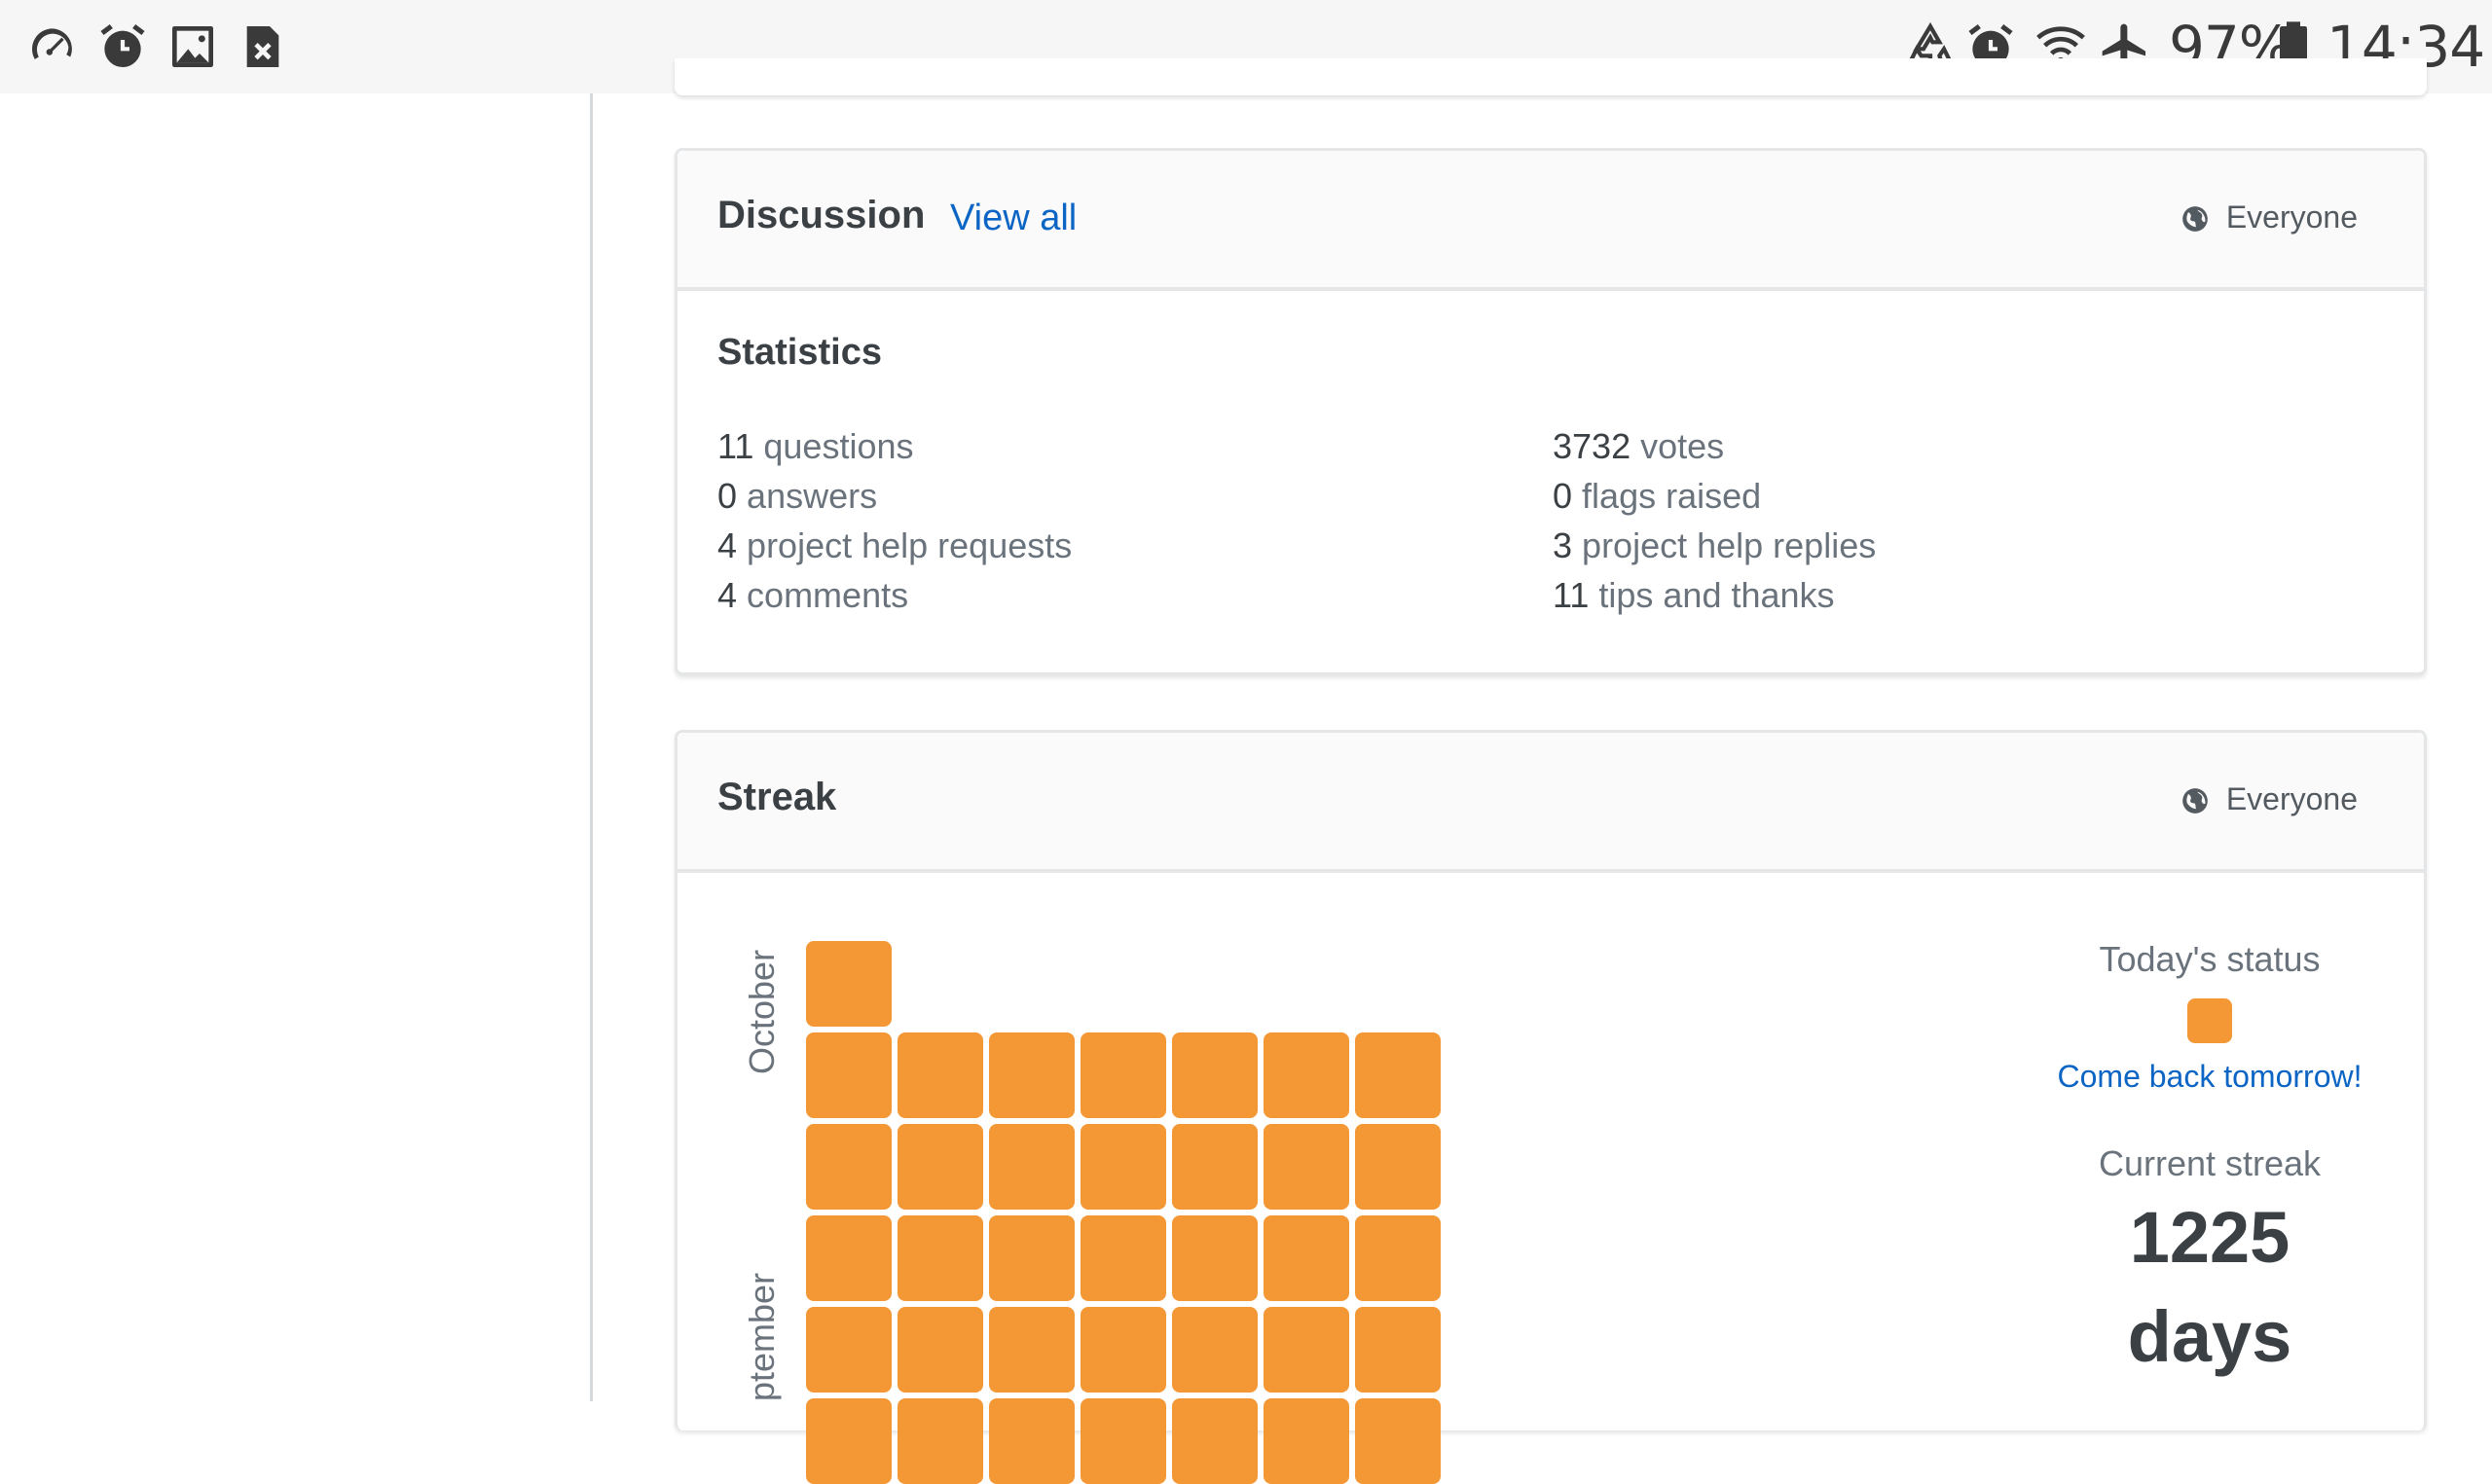 This screenshot has width=2492, height=1484. What do you see at coordinates (2209, 1020) in the screenshot?
I see `todays-status-square` at bounding box center [2209, 1020].